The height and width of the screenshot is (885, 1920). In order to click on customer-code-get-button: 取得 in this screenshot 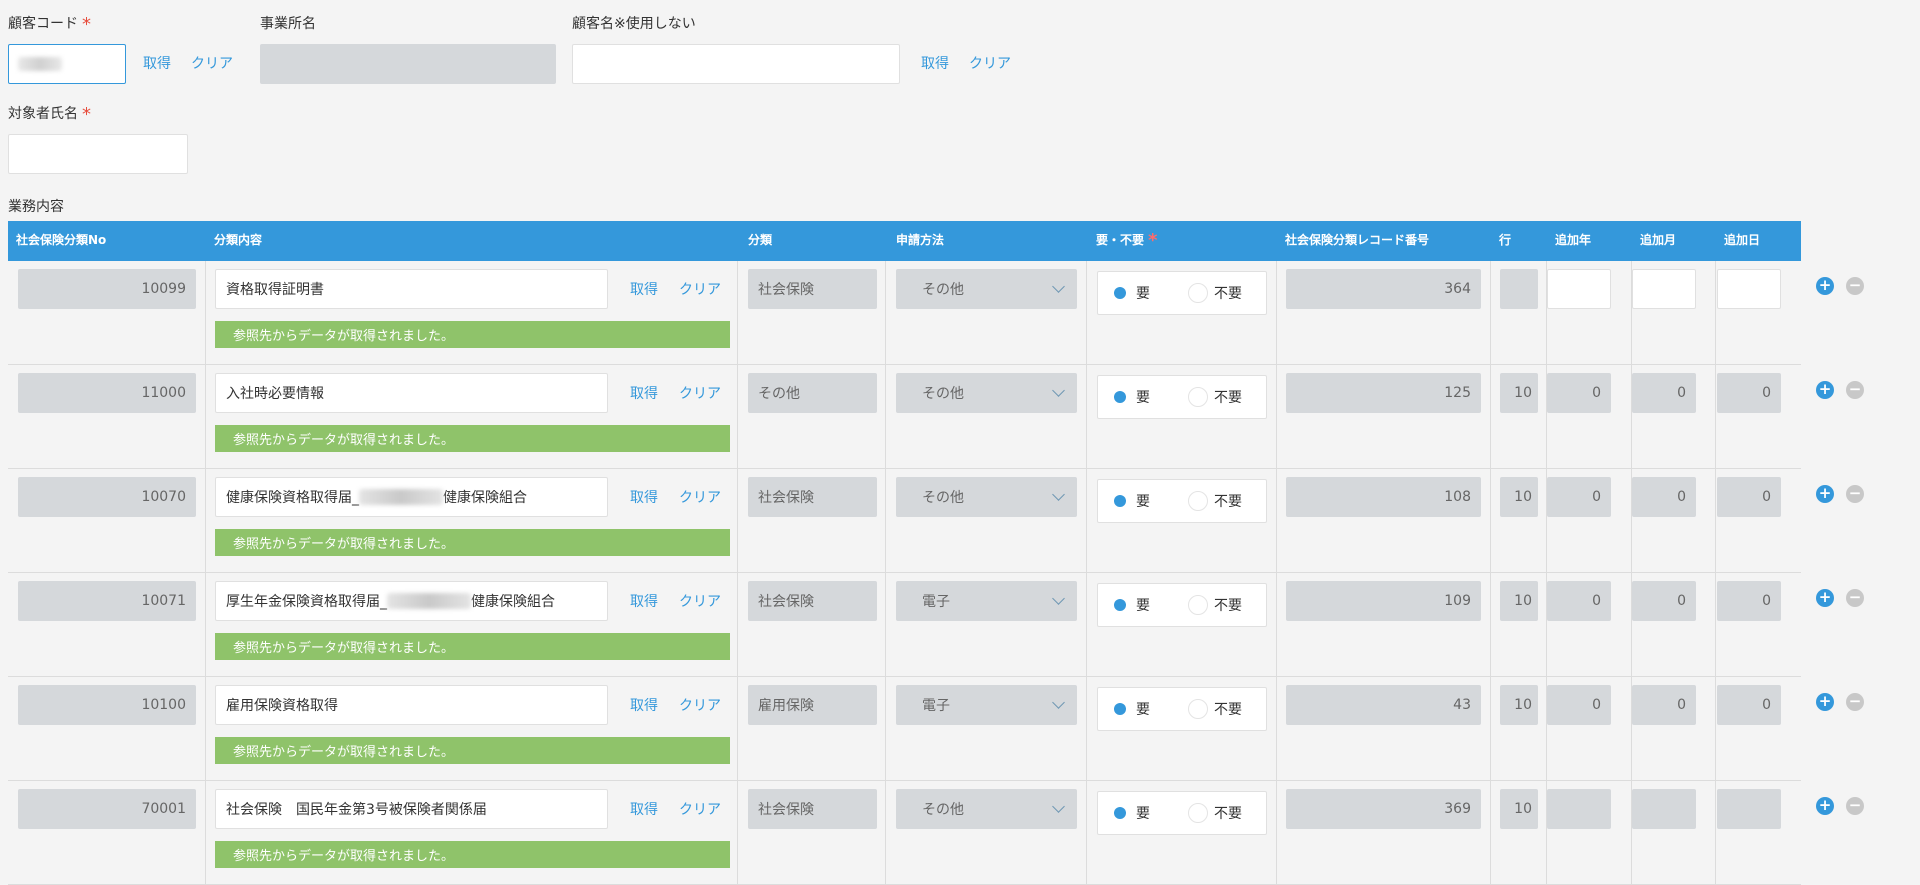, I will do `click(157, 63)`.